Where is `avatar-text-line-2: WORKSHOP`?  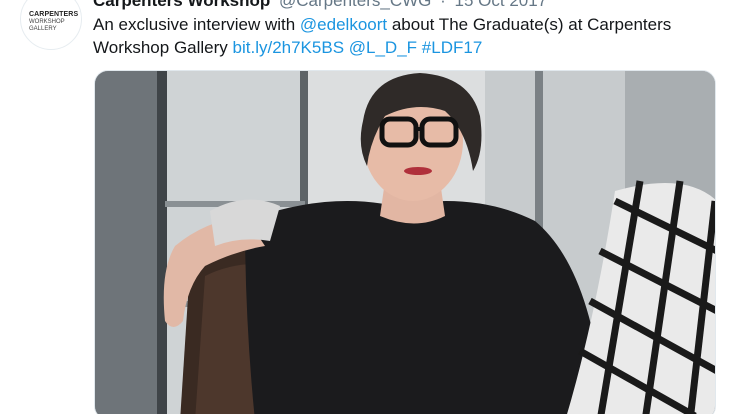 avatar-text-line-2: WORKSHOP is located at coordinates (47, 22).